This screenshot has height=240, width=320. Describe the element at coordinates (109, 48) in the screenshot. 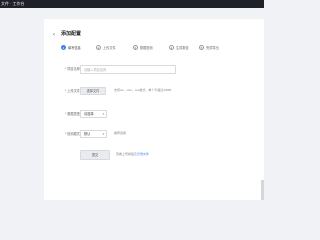

I see `step-label: 上传文件` at that location.